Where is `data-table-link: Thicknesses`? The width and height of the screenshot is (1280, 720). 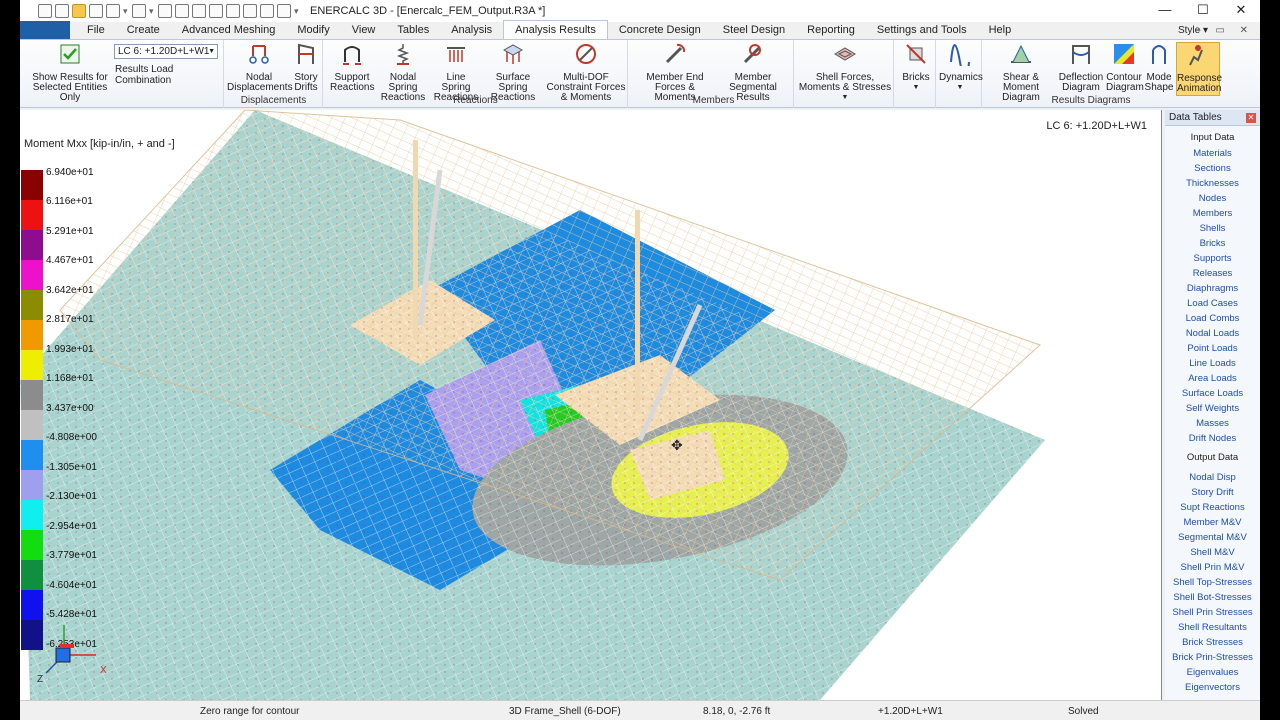
data-table-link: Thicknesses is located at coordinates (1212, 183).